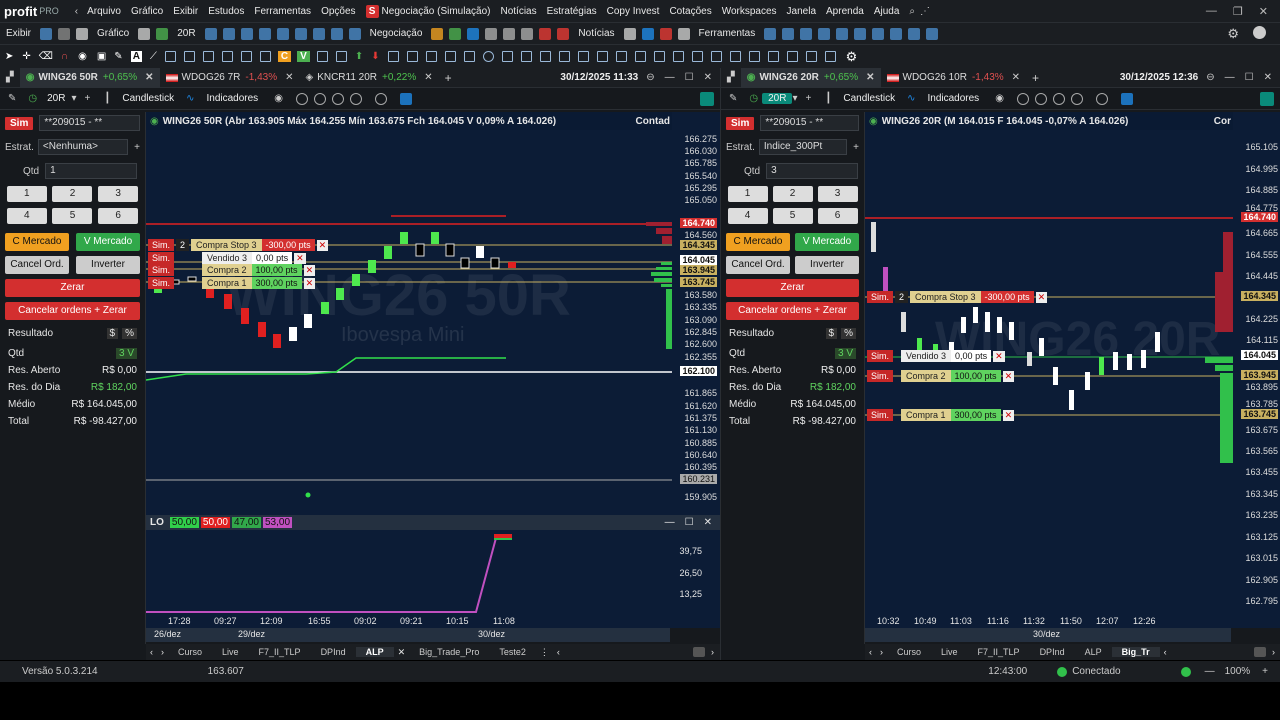  What do you see at coordinates (82, 56) in the screenshot?
I see `eye-icon: ◉` at bounding box center [82, 56].